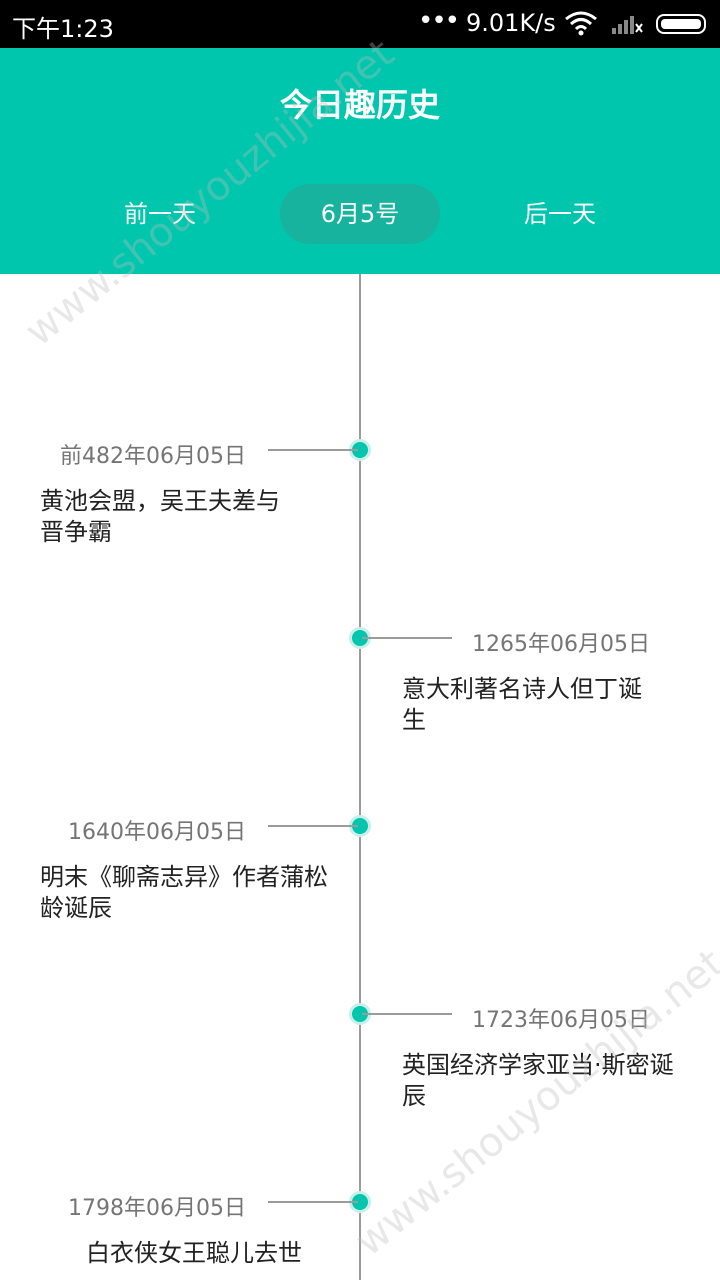 This screenshot has width=720, height=1280. What do you see at coordinates (157, 1208) in the screenshot?
I see `event-date: 1798年06月05日` at bounding box center [157, 1208].